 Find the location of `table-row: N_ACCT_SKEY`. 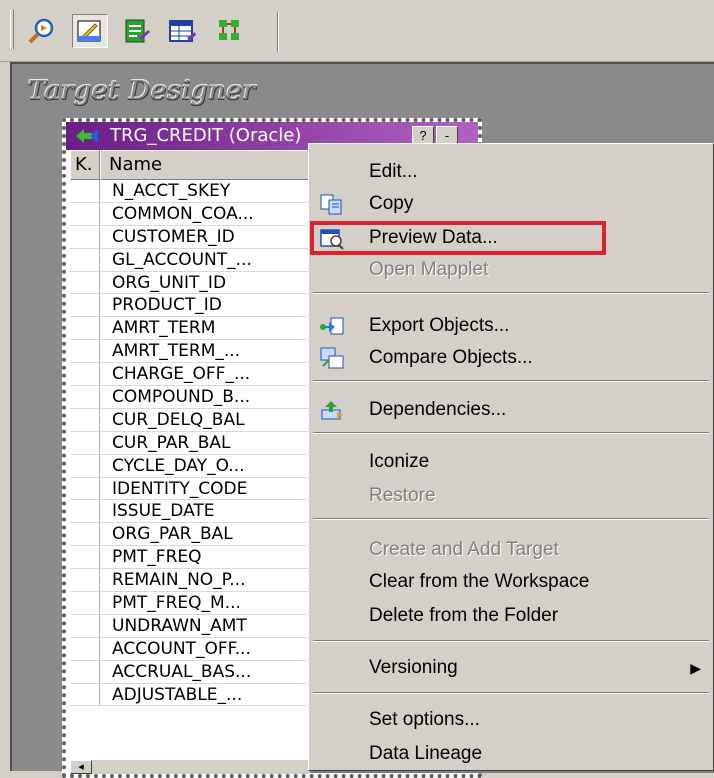

table-row: N_ACCT_SKEY is located at coordinates (190, 191).